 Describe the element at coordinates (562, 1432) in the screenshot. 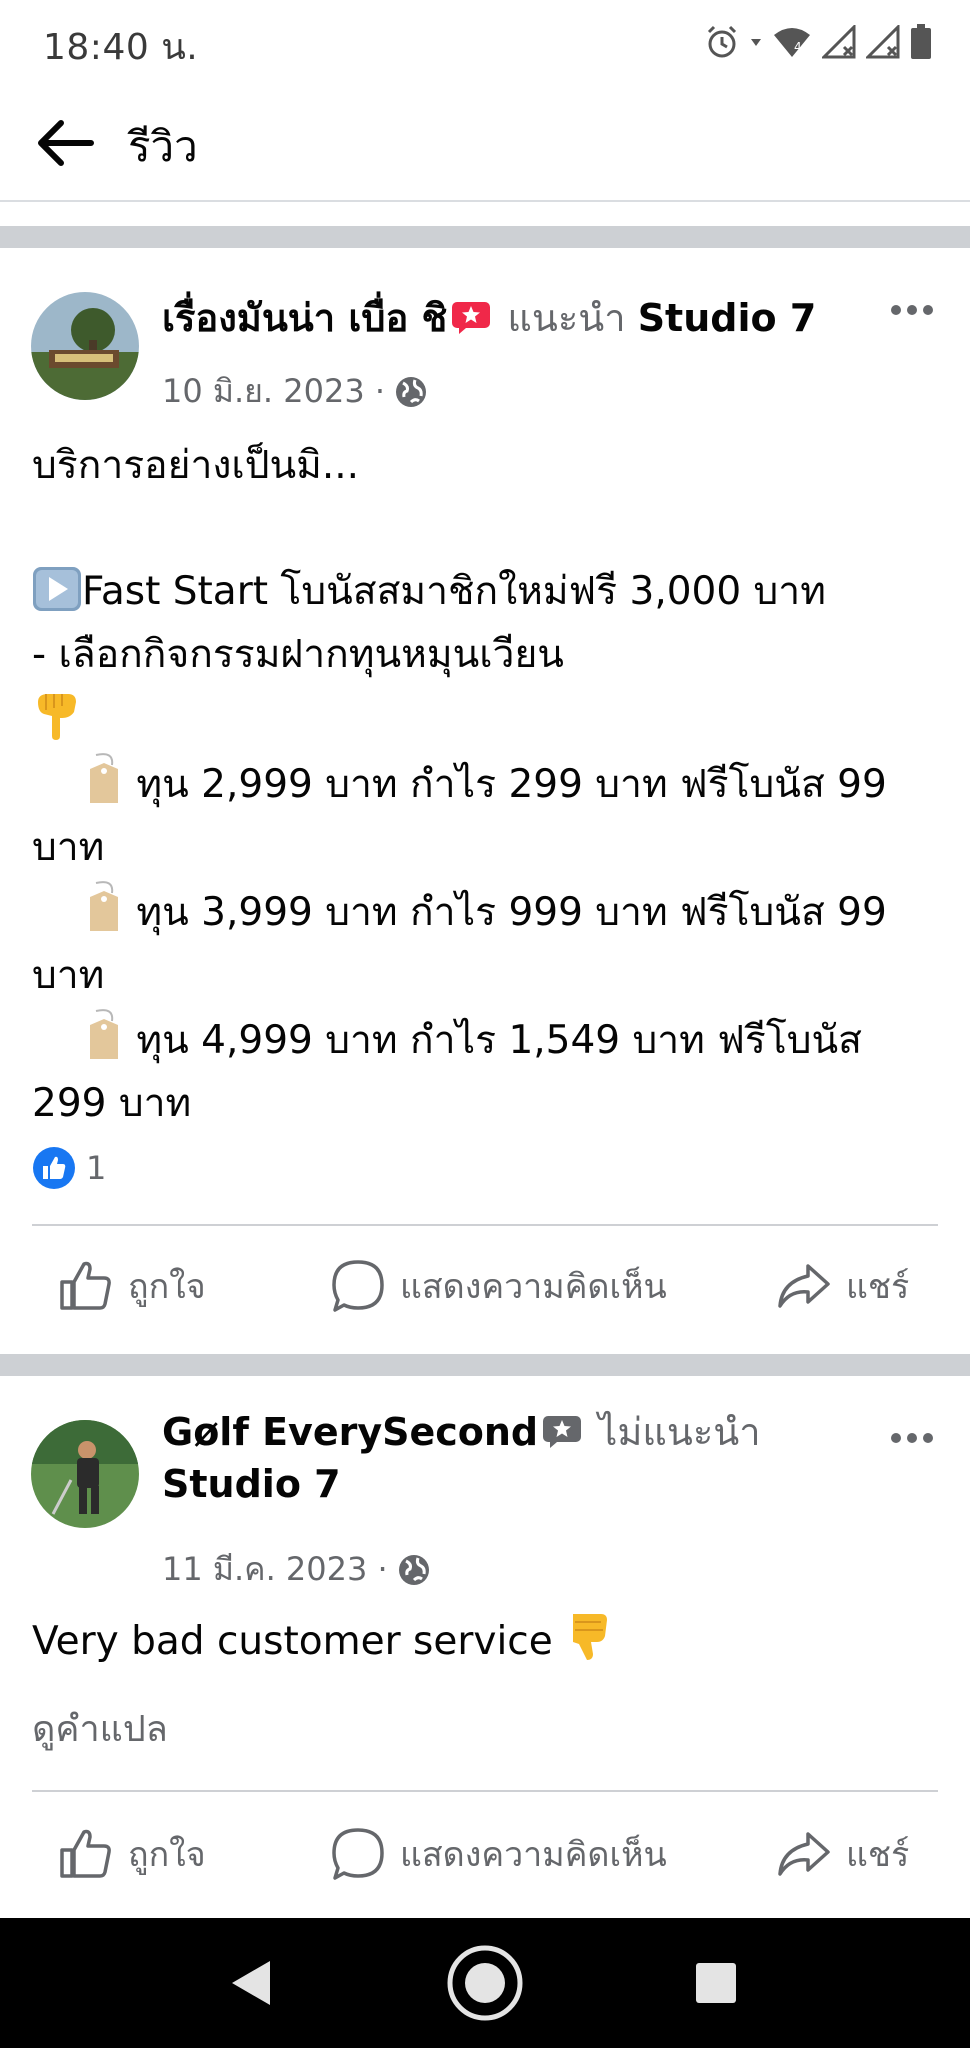

I see `not-recommend-badge-icon` at that location.